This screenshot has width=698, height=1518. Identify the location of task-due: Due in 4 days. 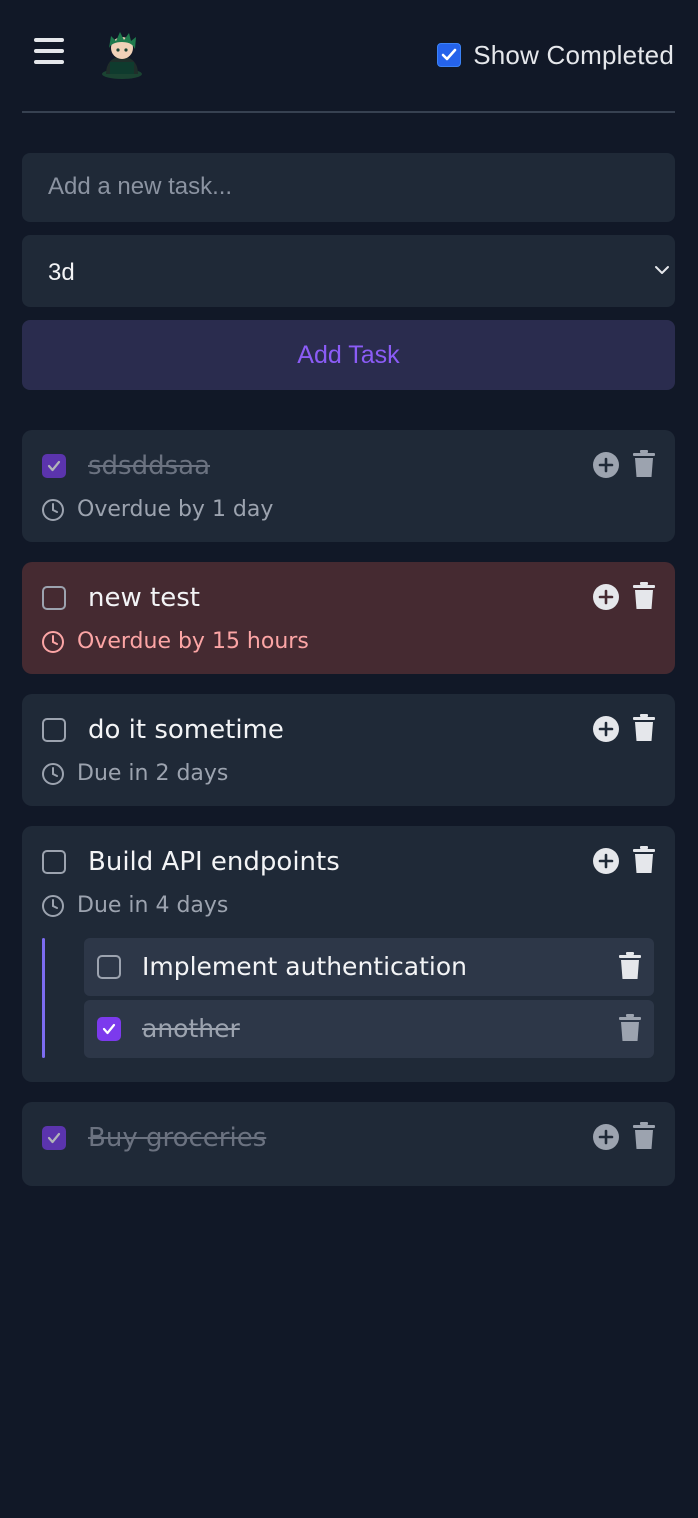
(134, 905).